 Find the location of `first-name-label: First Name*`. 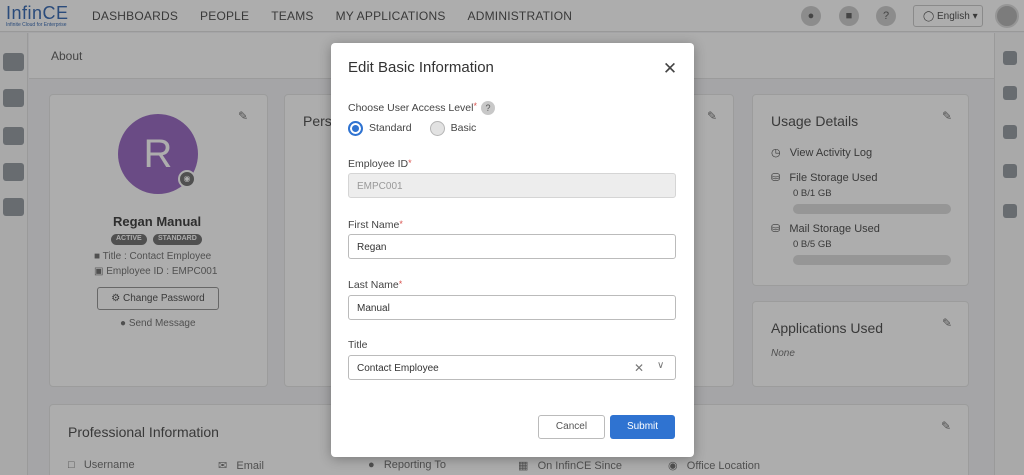

first-name-label: First Name* is located at coordinates (375, 225).